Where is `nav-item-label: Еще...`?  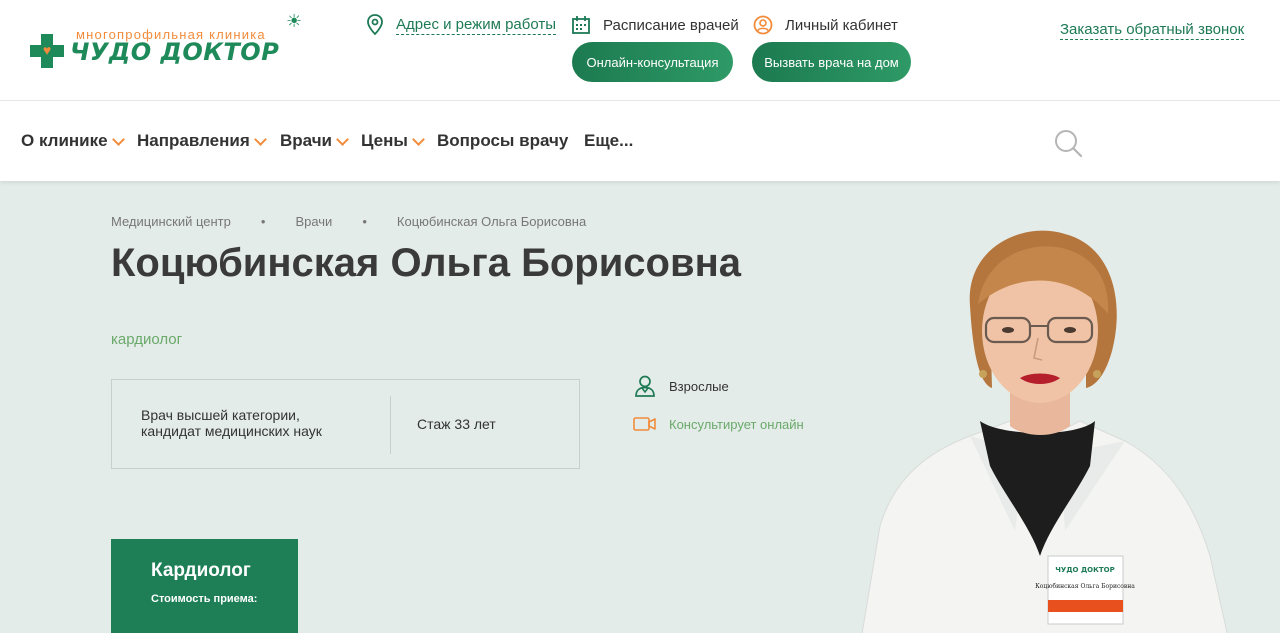
nav-item-label: Еще... is located at coordinates (609, 140).